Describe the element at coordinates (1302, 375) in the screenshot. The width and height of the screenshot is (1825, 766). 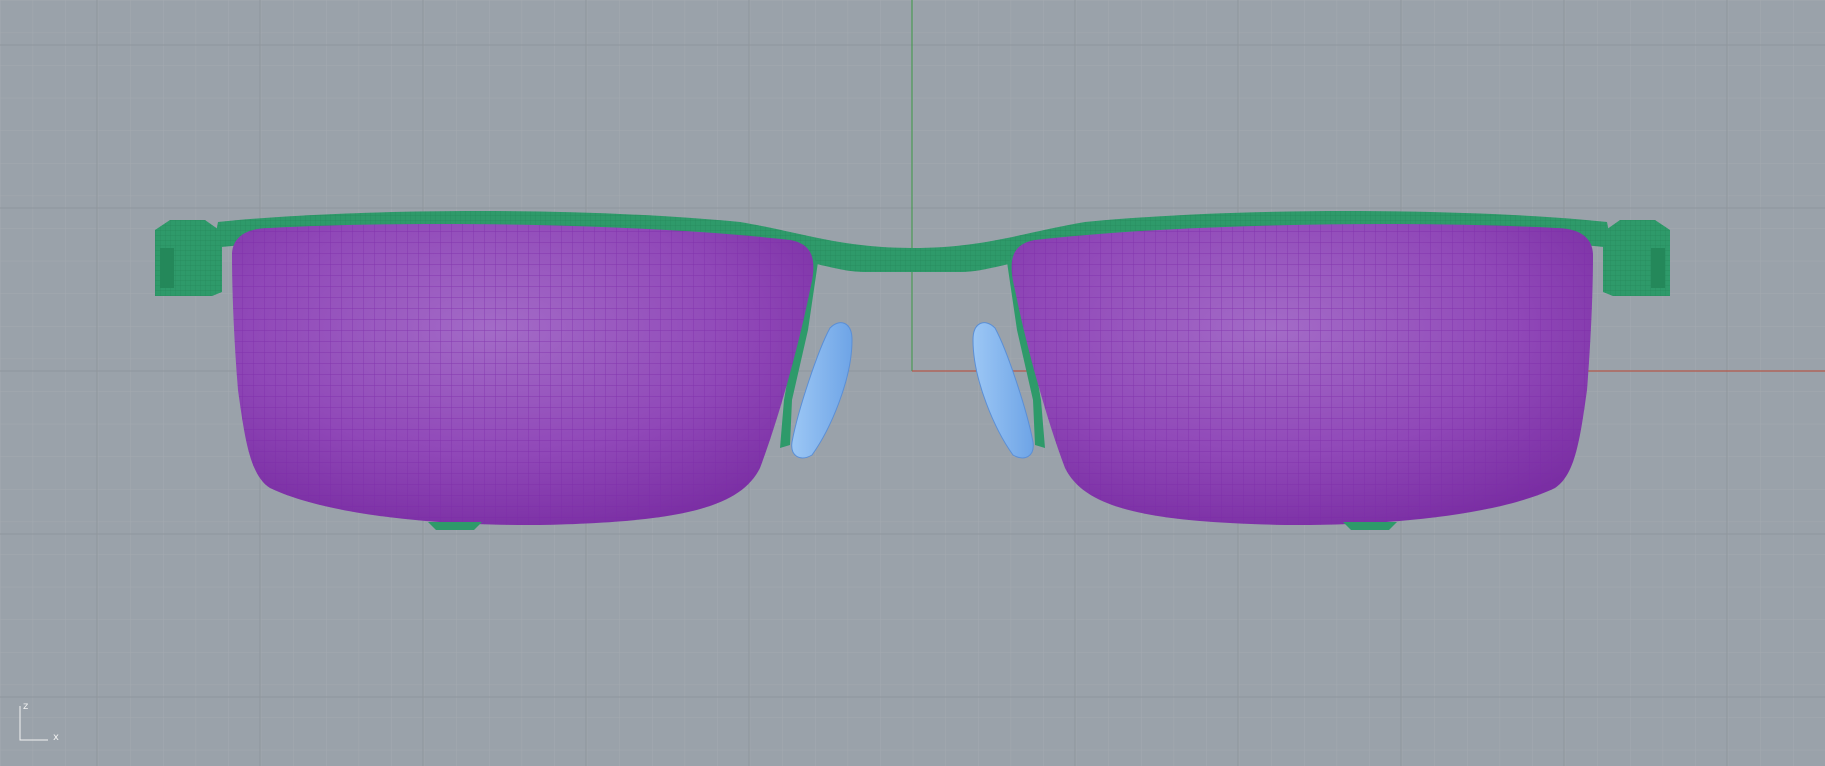
I see `right-lens` at that location.